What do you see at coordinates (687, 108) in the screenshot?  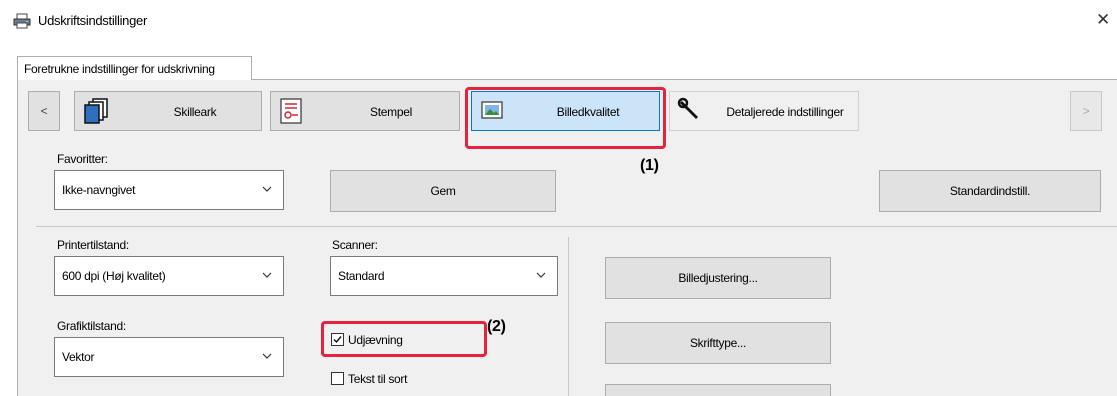 I see `wrench-icon` at bounding box center [687, 108].